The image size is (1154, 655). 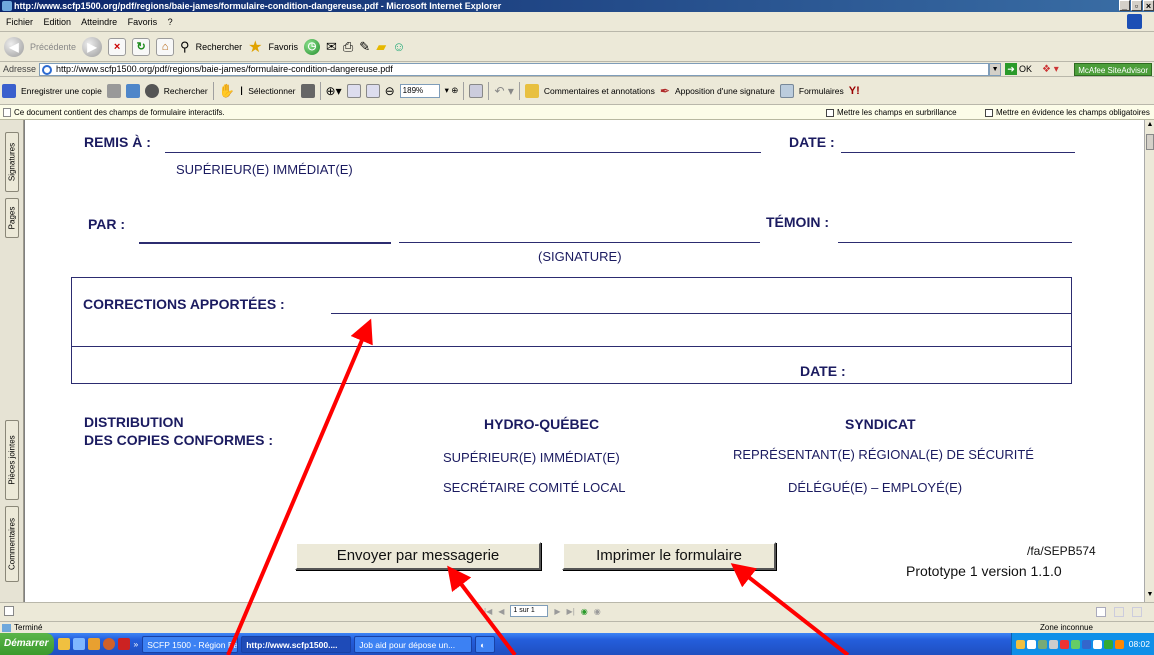 I want to click on next-page-icon: ▶, so click(x=557, y=611).